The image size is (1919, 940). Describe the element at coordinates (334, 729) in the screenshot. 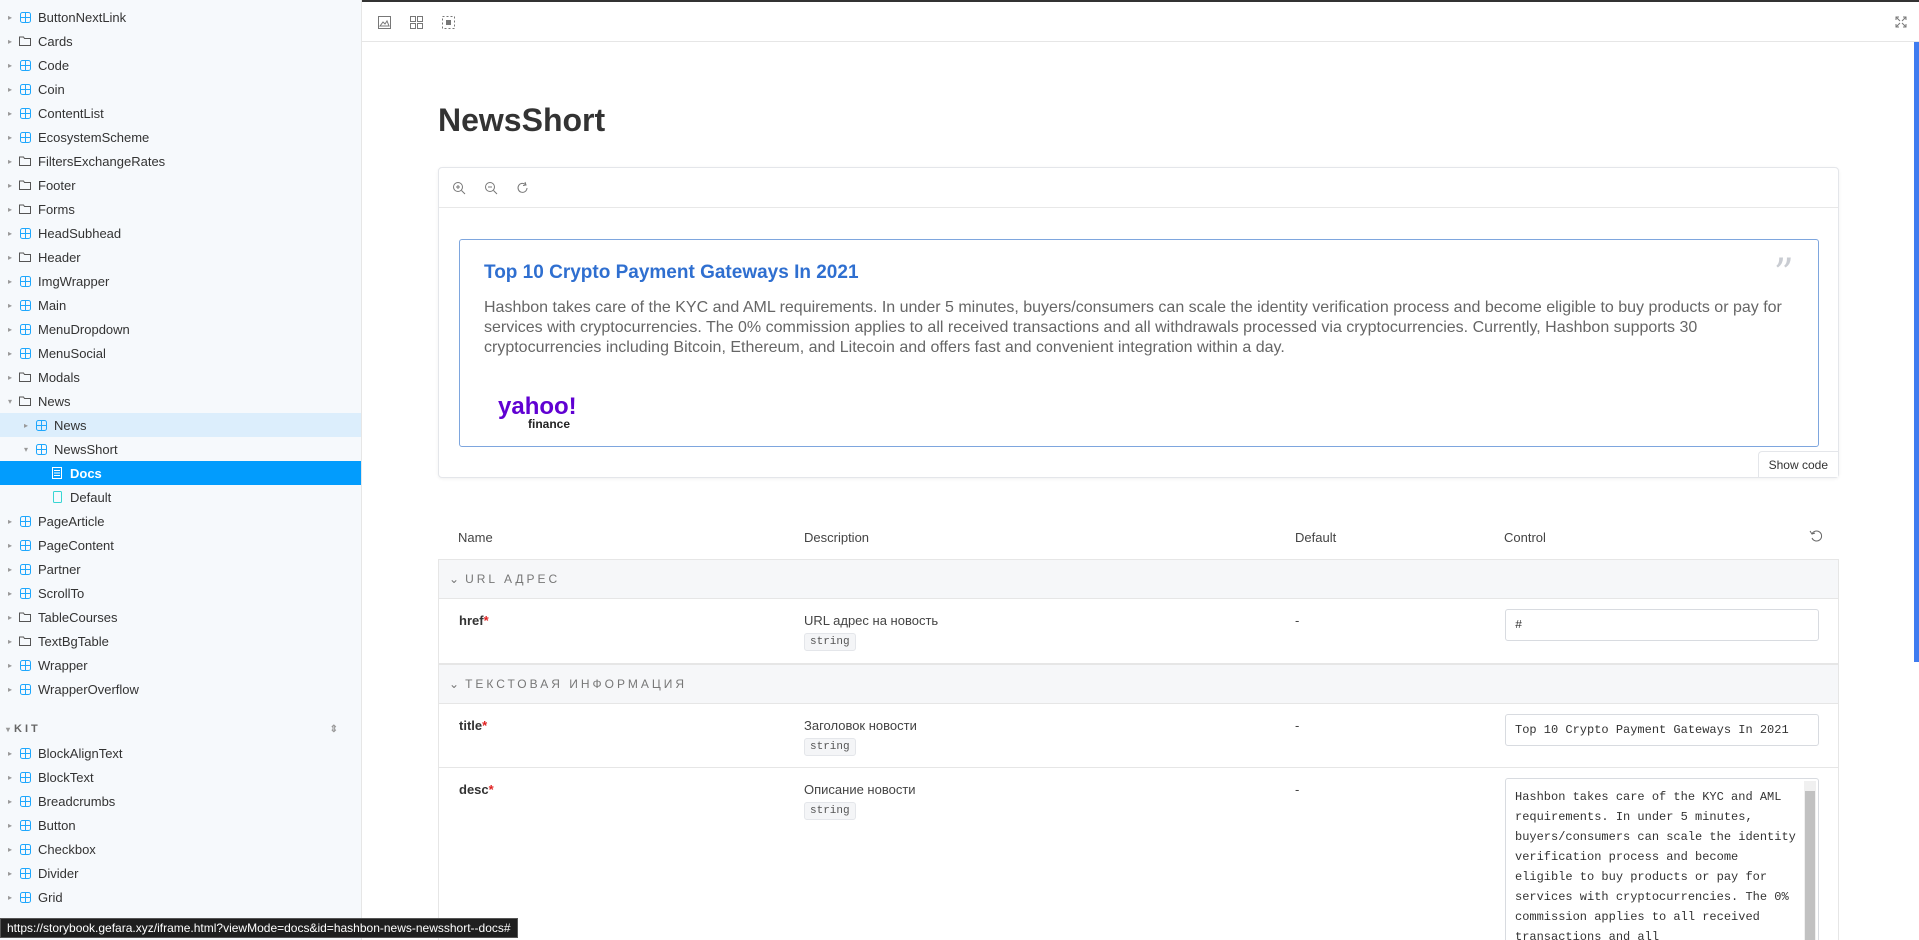

I see `expand-collapse-icon: ⇕` at that location.